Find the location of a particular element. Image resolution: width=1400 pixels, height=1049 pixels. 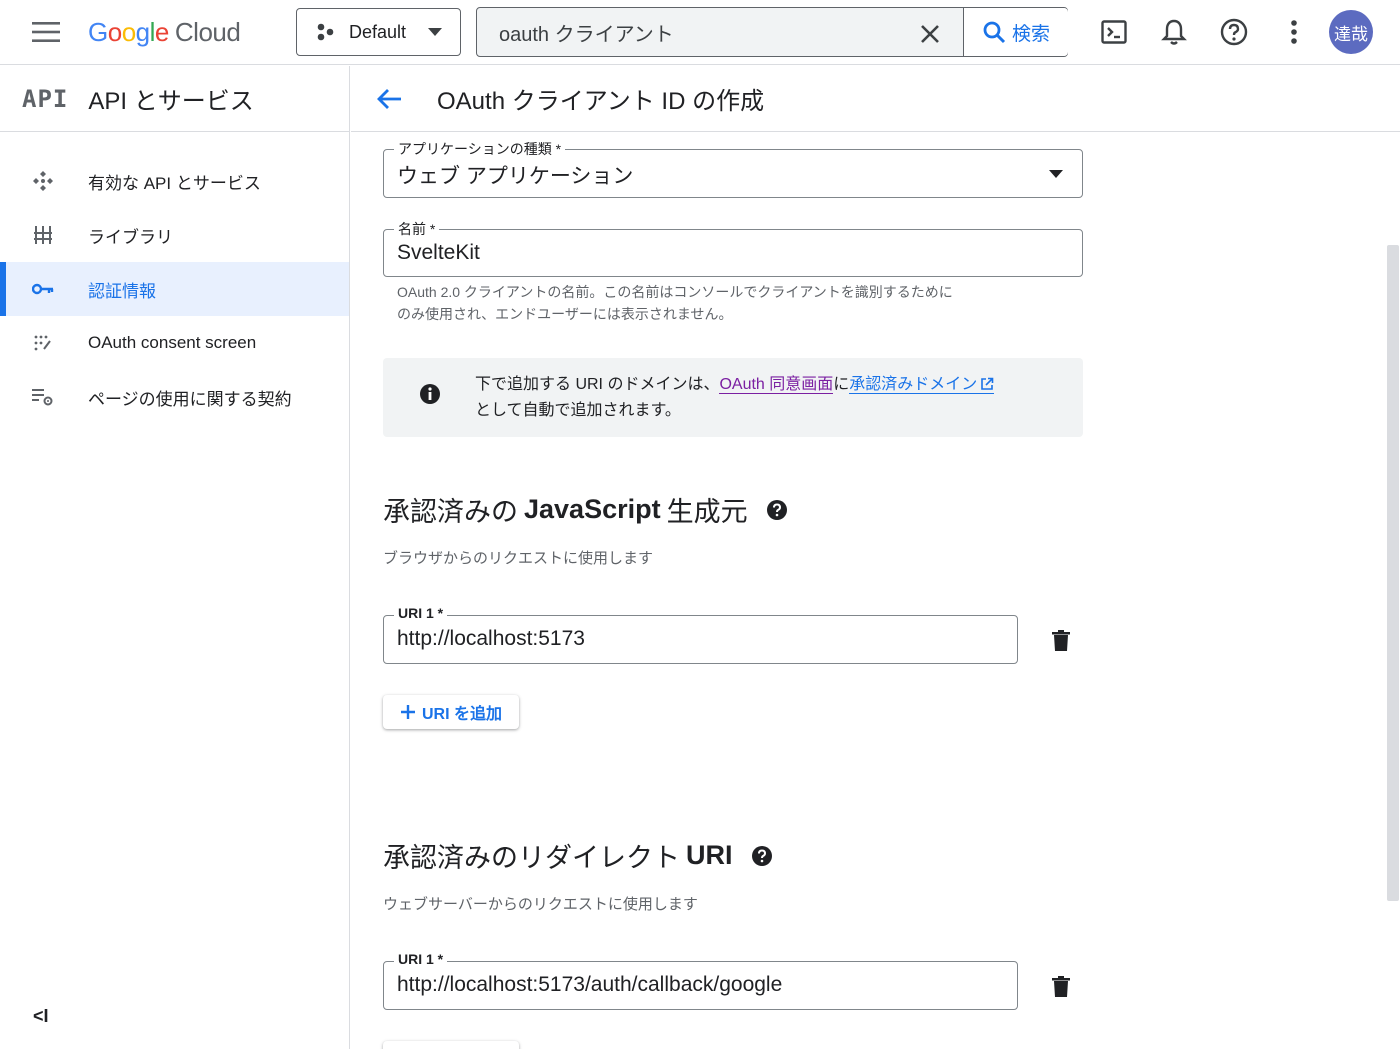

arrow-back-icon is located at coordinates (389, 98).